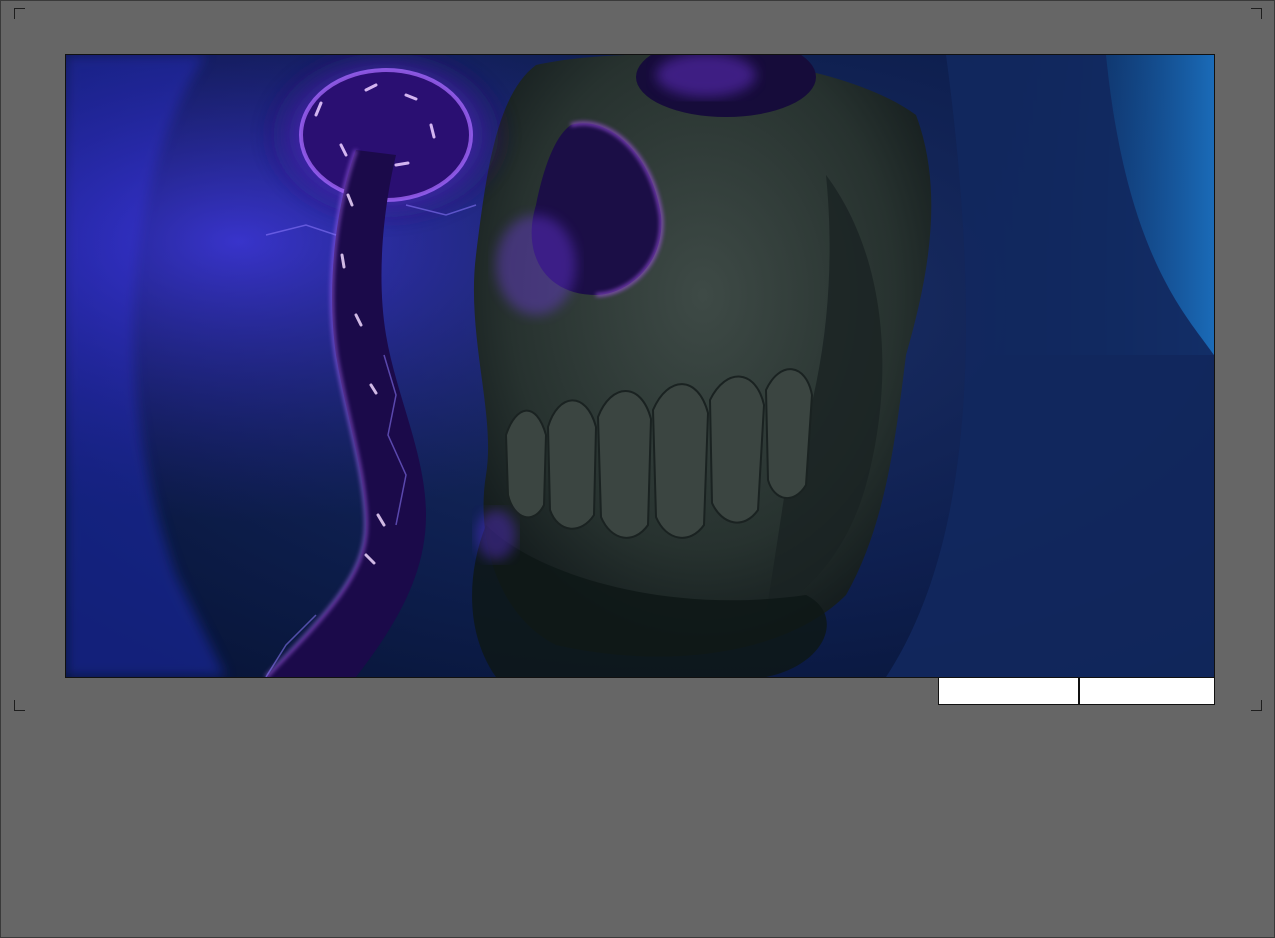 The image size is (1275, 938). I want to click on caption-box, so click(1076, 691).